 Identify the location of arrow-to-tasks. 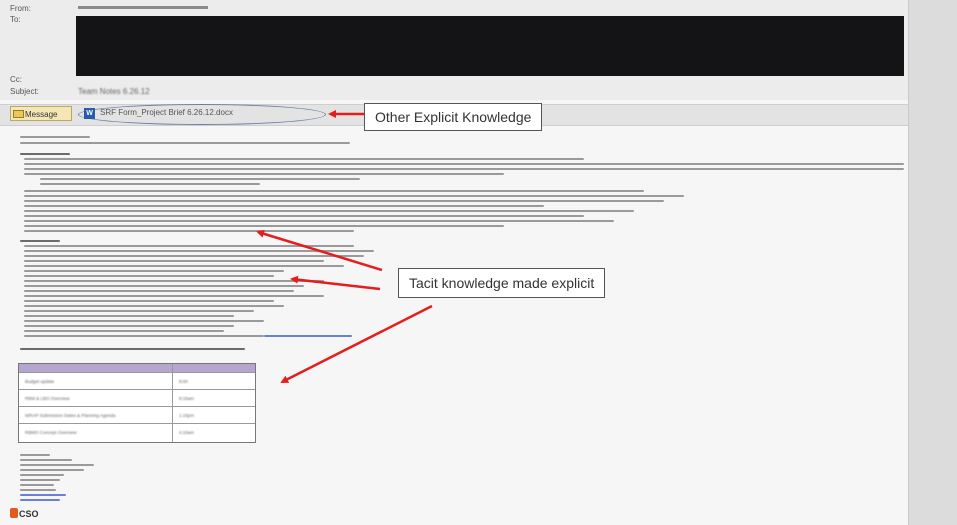
(319, 250).